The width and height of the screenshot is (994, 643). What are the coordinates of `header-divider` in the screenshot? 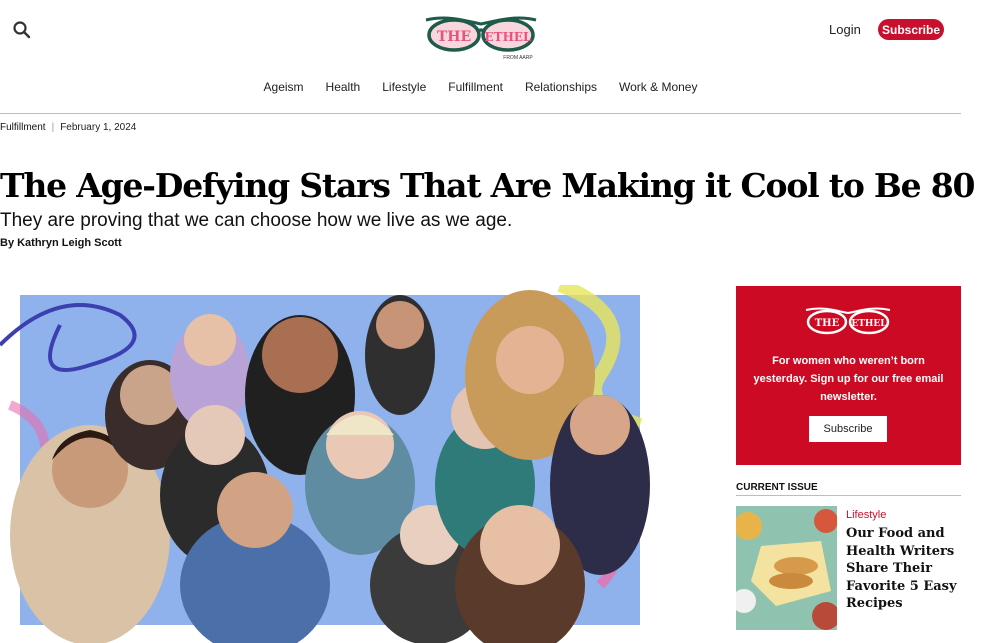 It's located at (480, 113).